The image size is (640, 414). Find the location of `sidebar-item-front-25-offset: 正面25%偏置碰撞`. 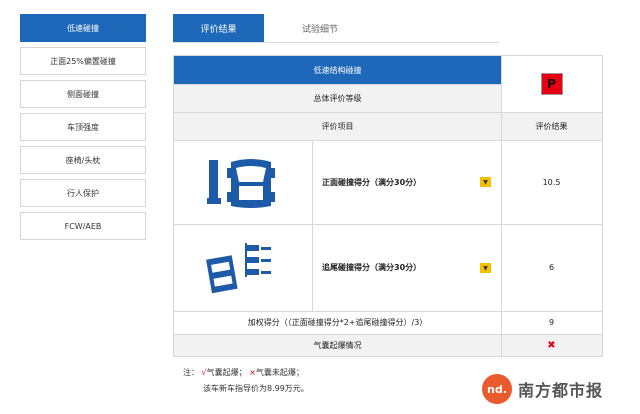

sidebar-item-front-25-offset: 正面25%偏置碰撞 is located at coordinates (83, 61).